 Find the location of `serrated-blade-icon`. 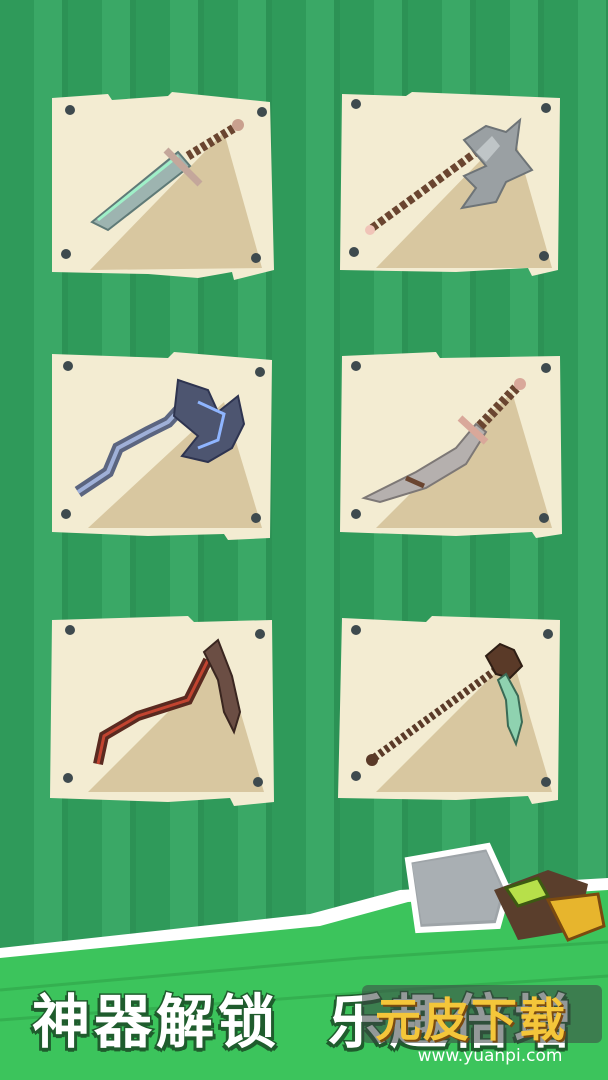

serrated-blade-icon is located at coordinates (443, 441).